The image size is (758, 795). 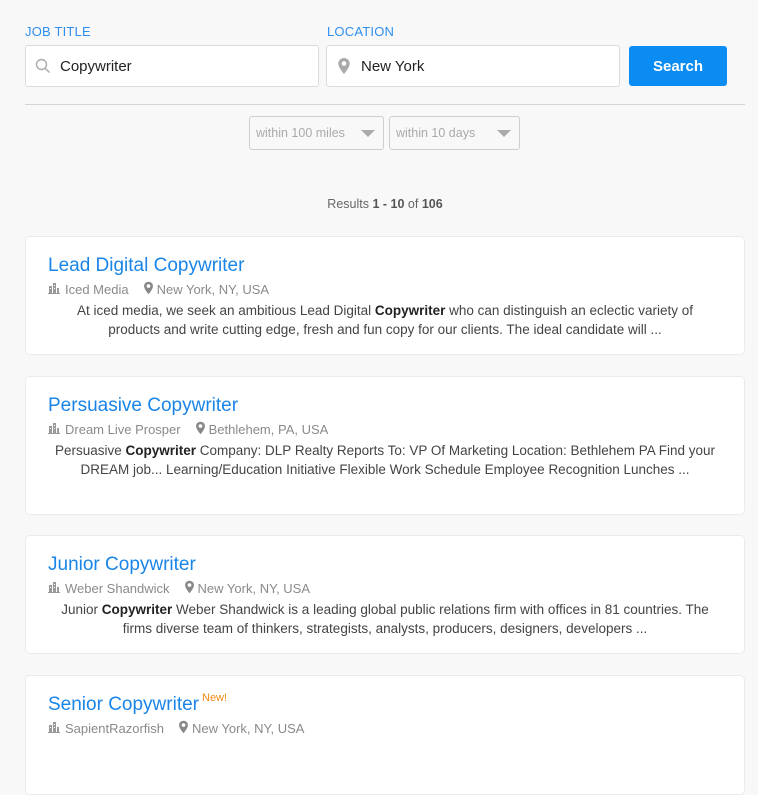 I want to click on job-meta: SapientRazorfish New York, NY, USA, so click(x=385, y=728).